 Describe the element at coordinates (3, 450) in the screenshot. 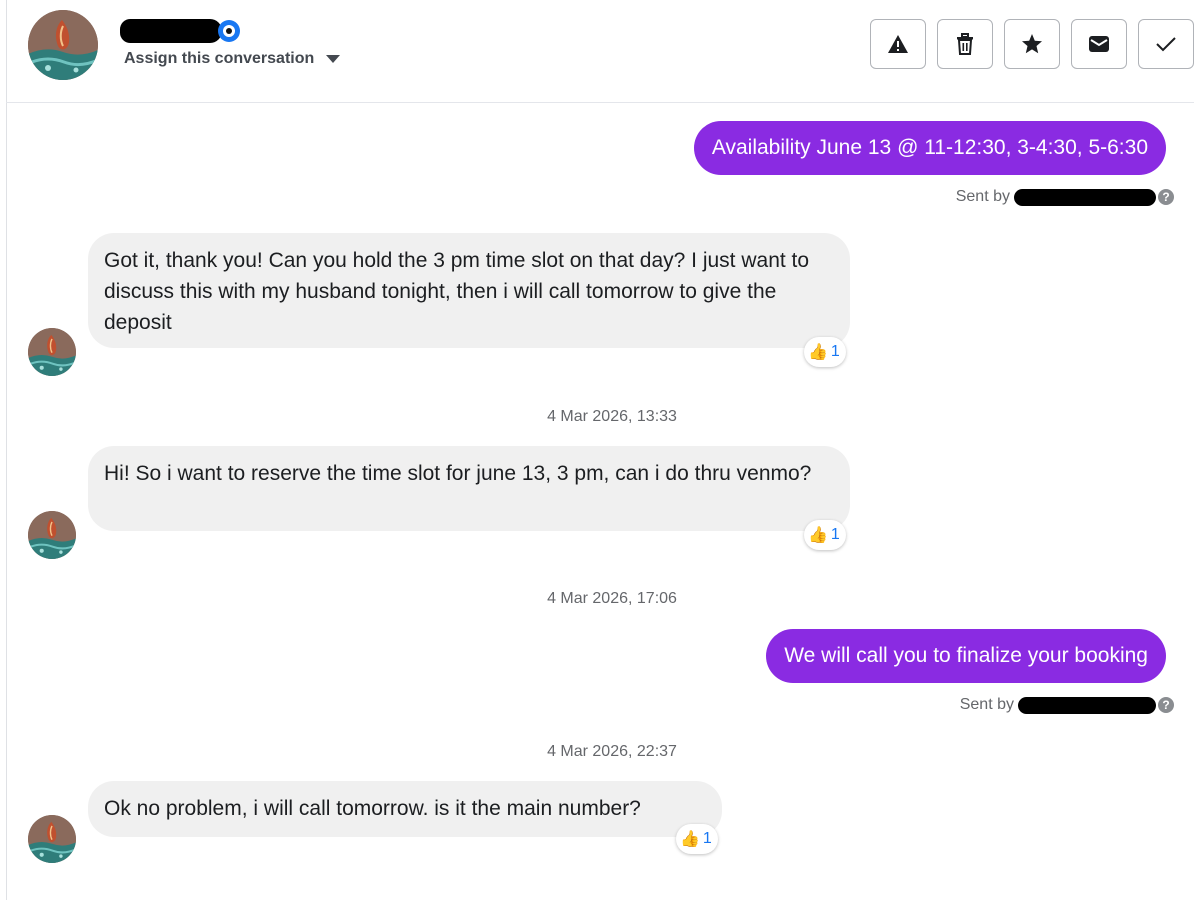

I see `left-divider` at that location.